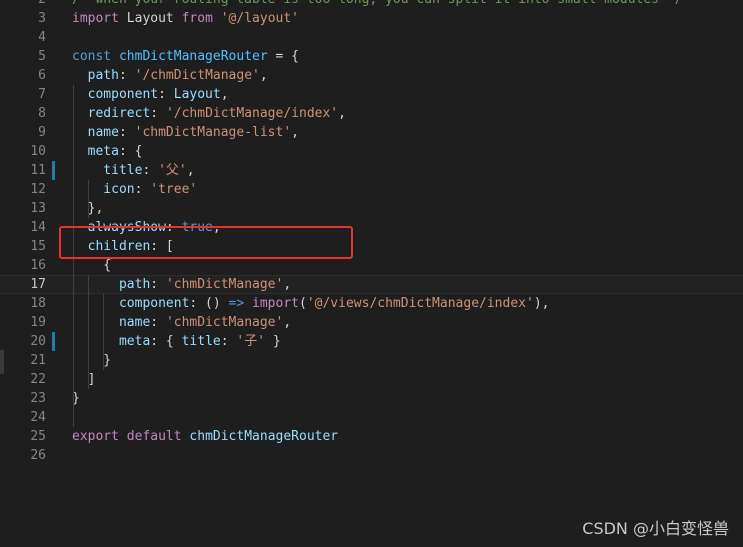 The width and height of the screenshot is (743, 547). Describe the element at coordinates (42, 132) in the screenshot. I see `line-number: 9` at that location.